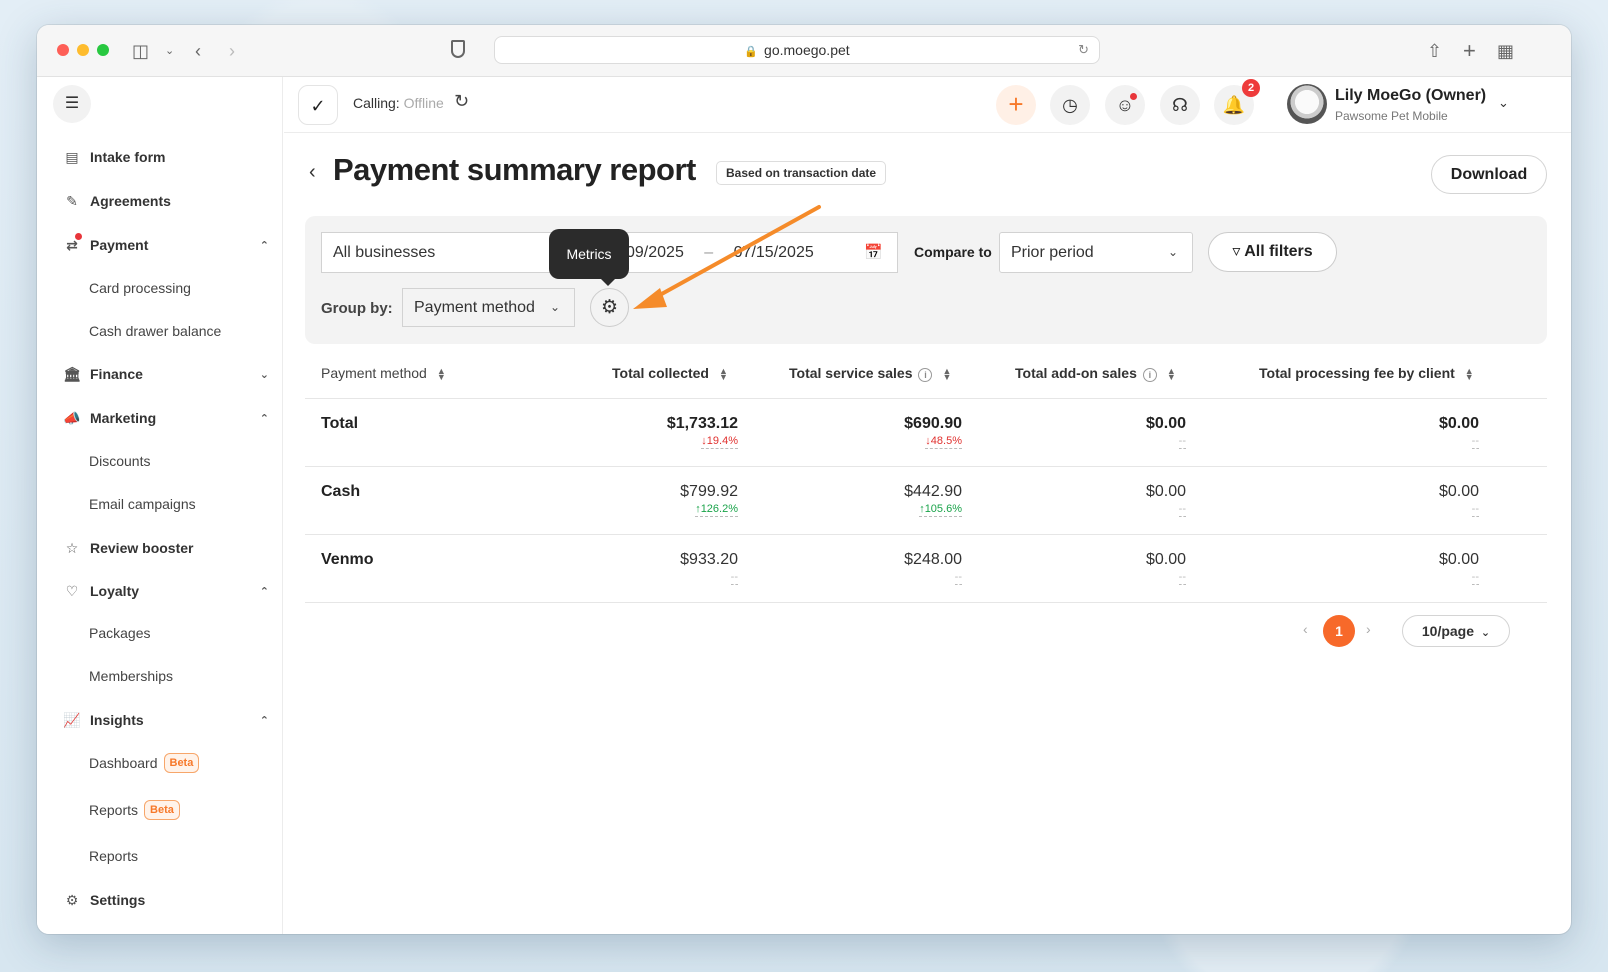 This screenshot has height=972, width=1608. Describe the element at coordinates (72, 590) in the screenshot. I see `heart-icon: ♡` at that location.